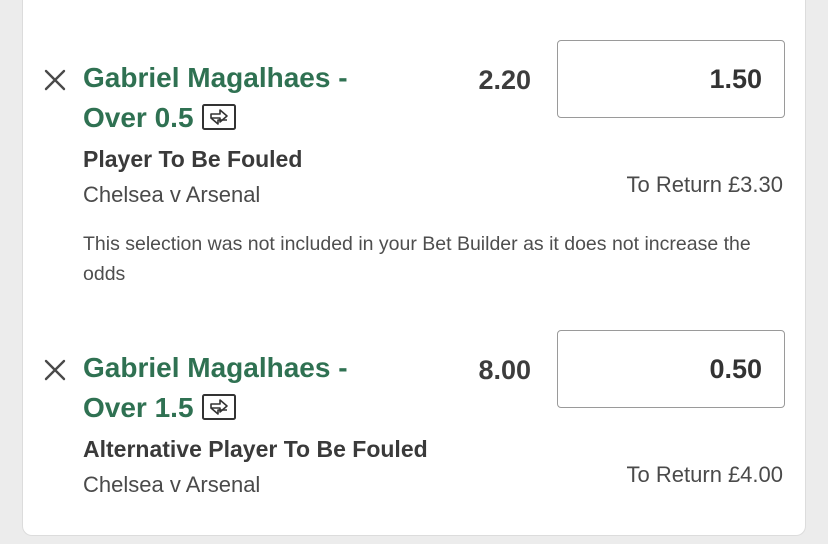  Describe the element at coordinates (504, 370) in the screenshot. I see `odds-value: 8.00` at that location.